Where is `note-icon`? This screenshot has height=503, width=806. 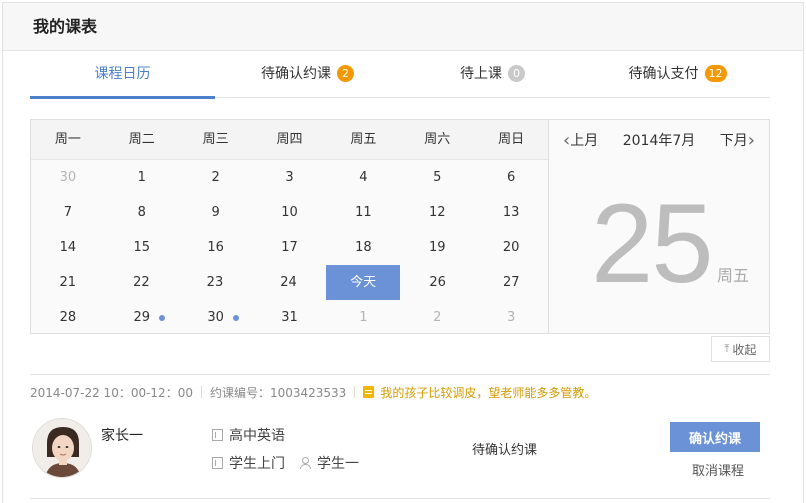 note-icon is located at coordinates (369, 392).